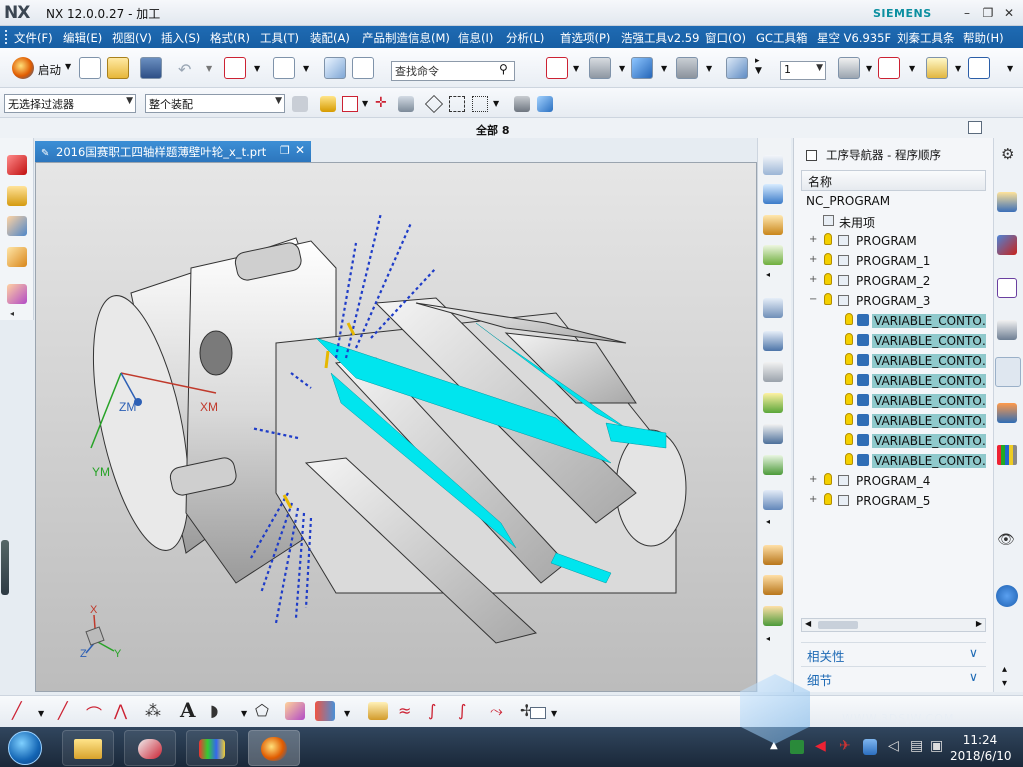  I want to click on move-object-icon, so click(889, 68).